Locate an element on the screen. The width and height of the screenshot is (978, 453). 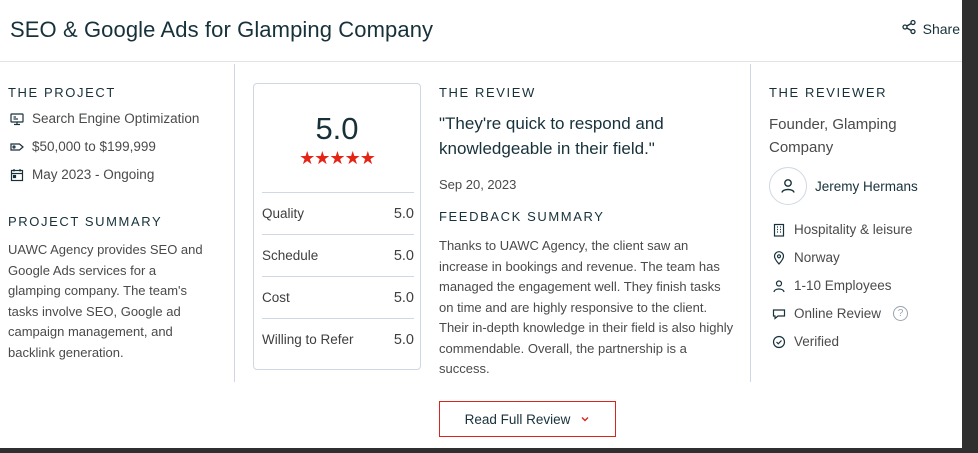
reviewer-industry: Hospitality & leisure is located at coordinates (842, 229).